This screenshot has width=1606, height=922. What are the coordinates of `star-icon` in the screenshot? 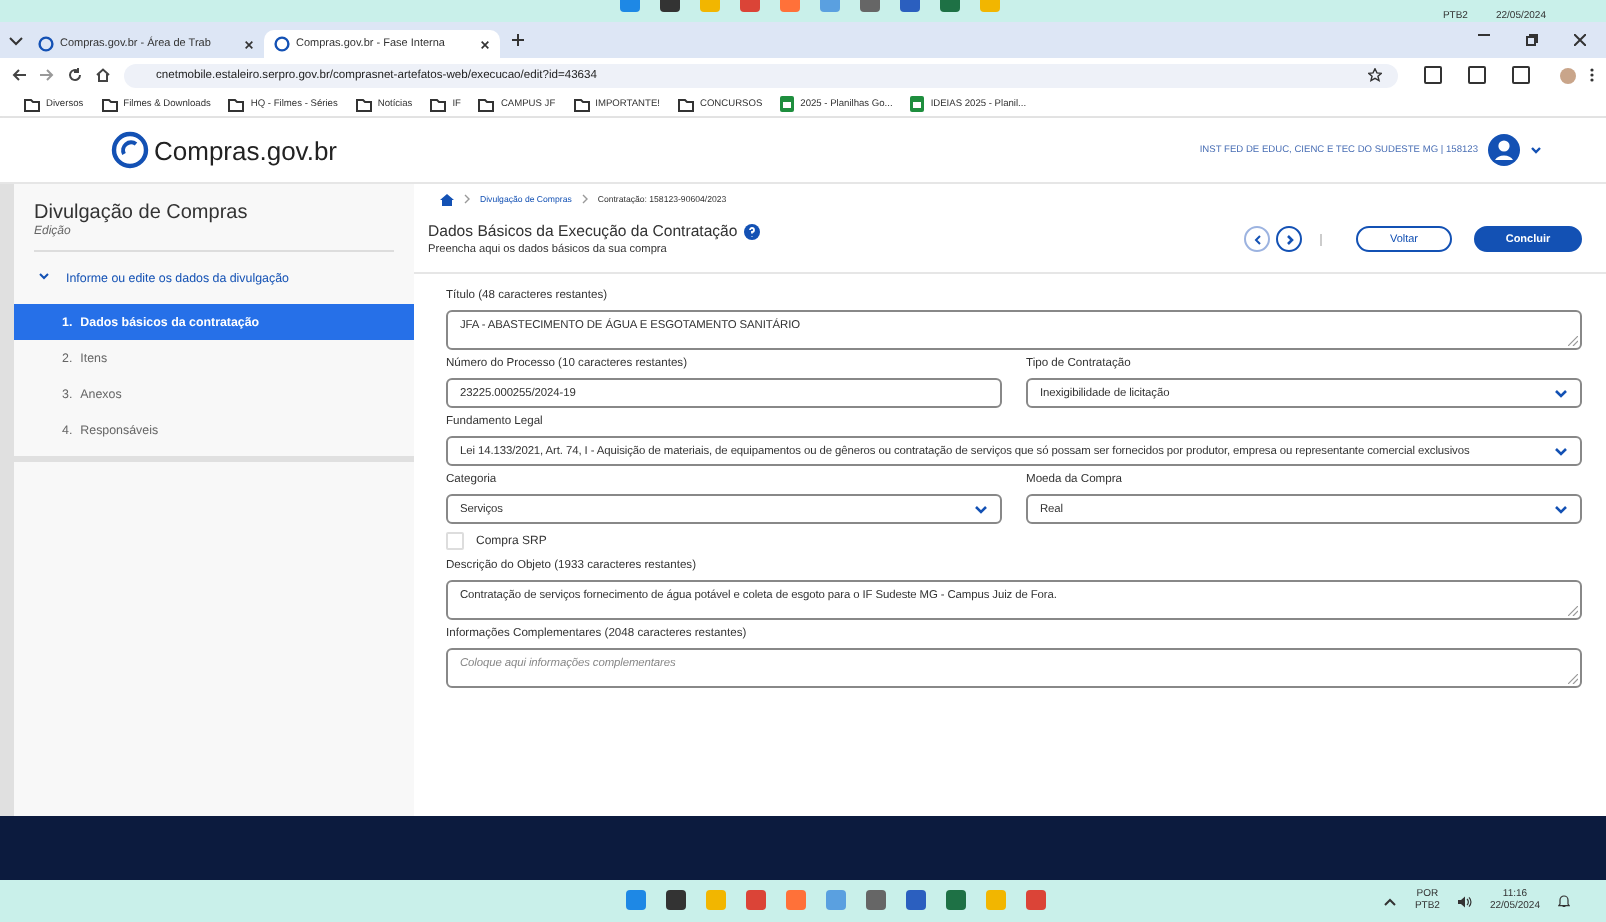 It's located at (1375, 75).